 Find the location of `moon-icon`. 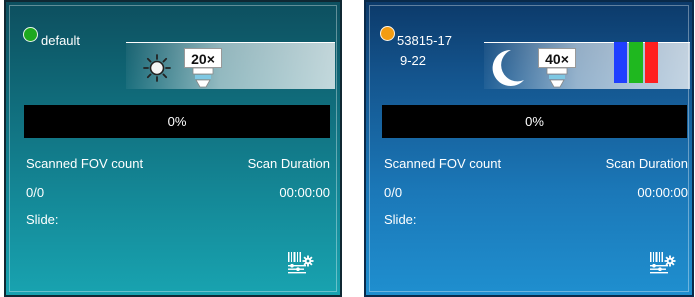

moon-icon is located at coordinates (508, 67).